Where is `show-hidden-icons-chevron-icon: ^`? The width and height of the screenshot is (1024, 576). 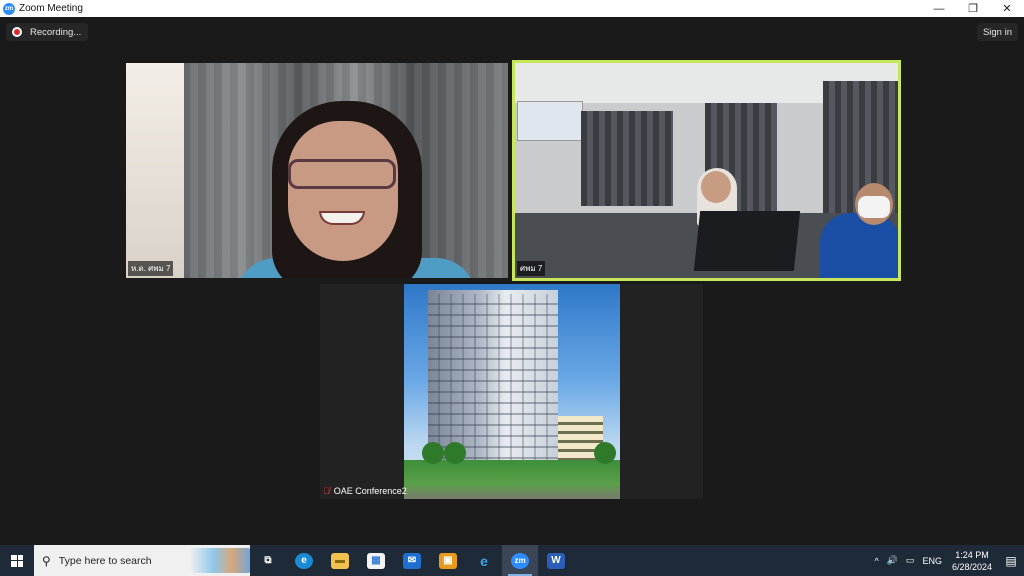
show-hidden-icons-chevron-icon: ^ is located at coordinates (876, 561).